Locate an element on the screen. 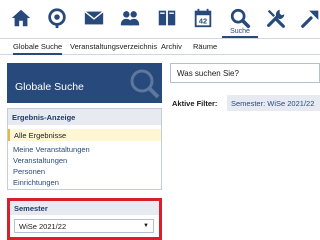  home-icon is located at coordinates (21, 18).